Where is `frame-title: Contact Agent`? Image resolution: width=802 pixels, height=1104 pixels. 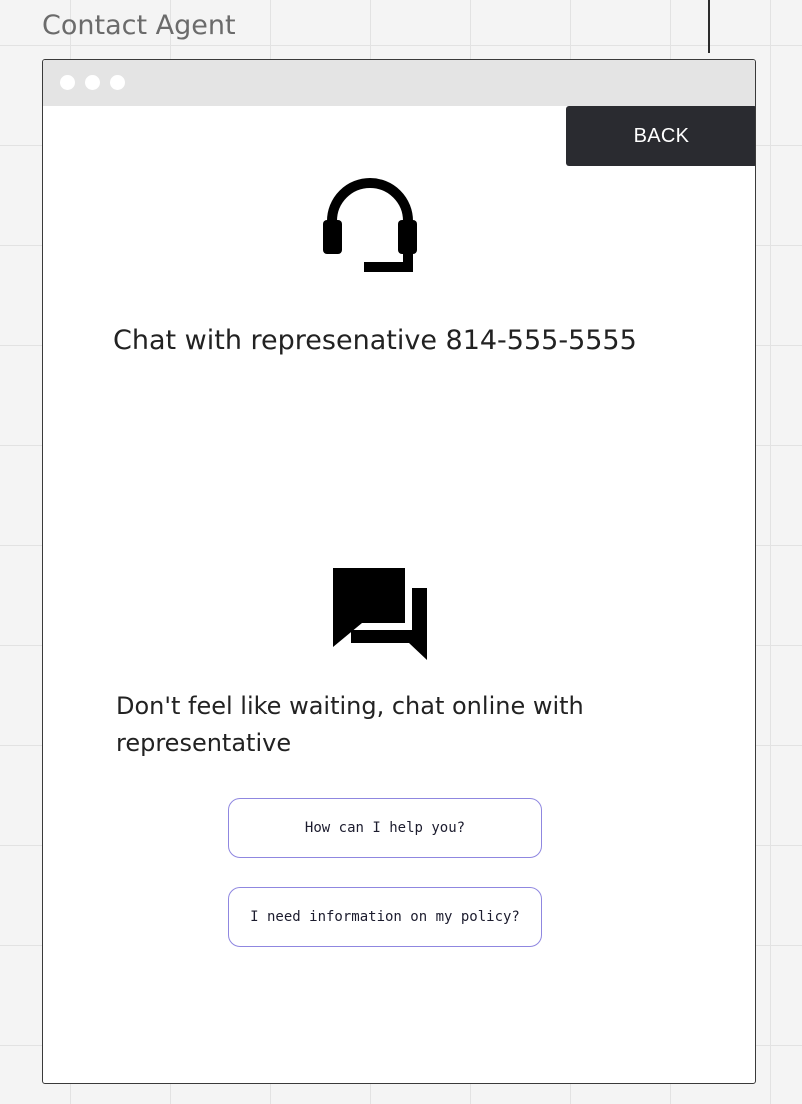
frame-title: Contact Agent is located at coordinates (139, 25).